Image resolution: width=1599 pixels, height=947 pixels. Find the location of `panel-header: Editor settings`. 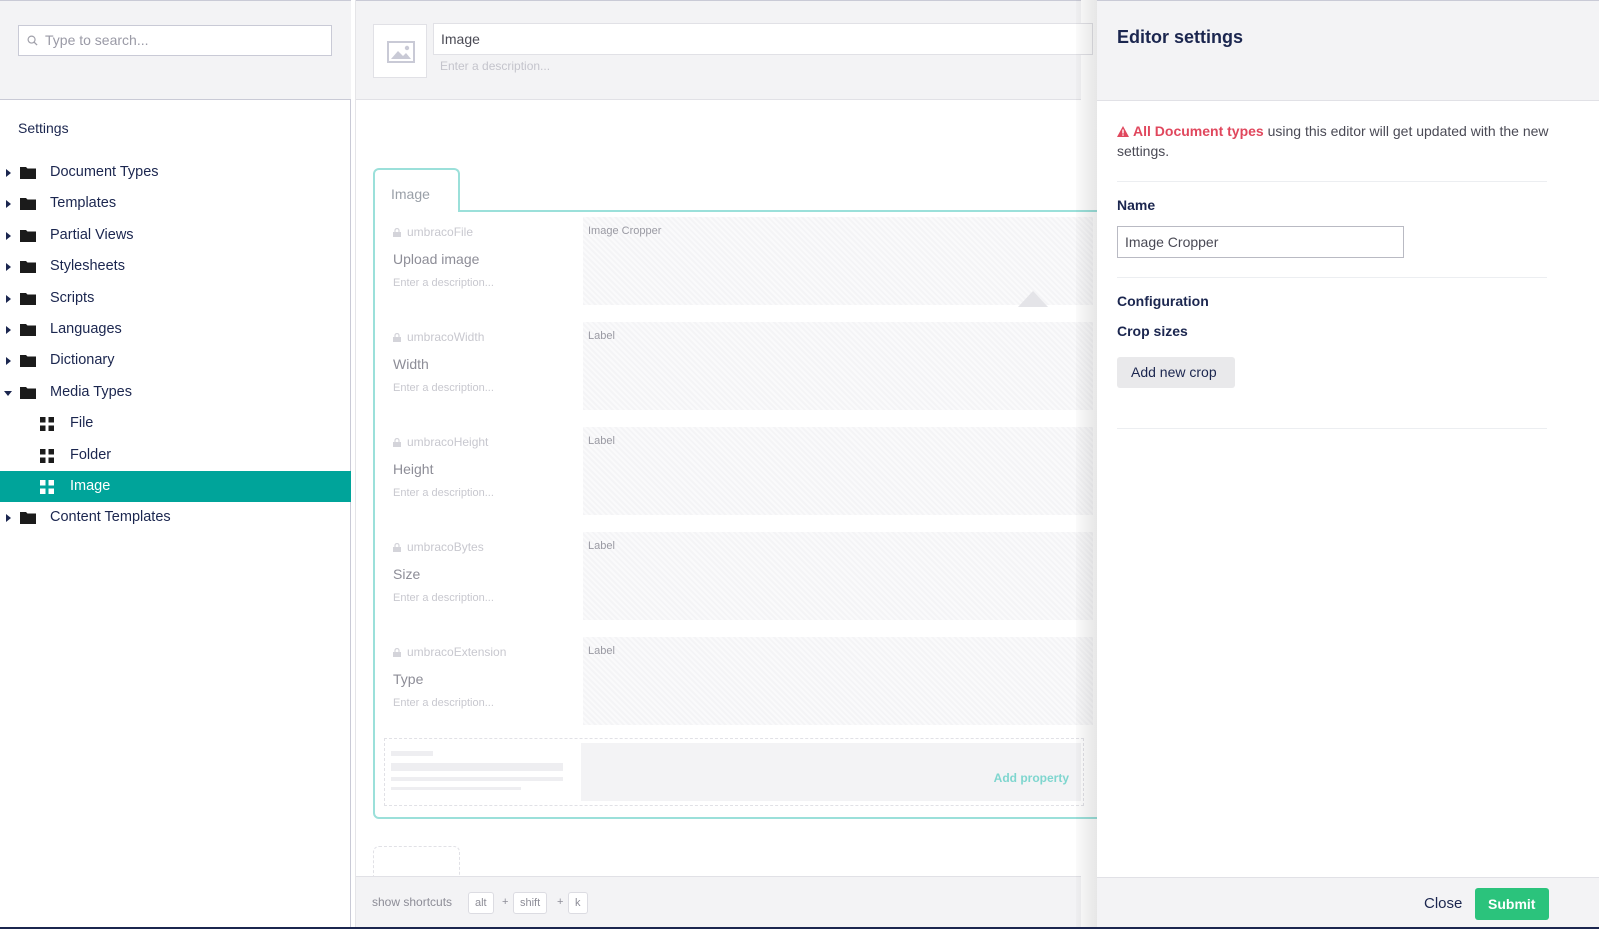

panel-header: Editor settings is located at coordinates (1348, 51).